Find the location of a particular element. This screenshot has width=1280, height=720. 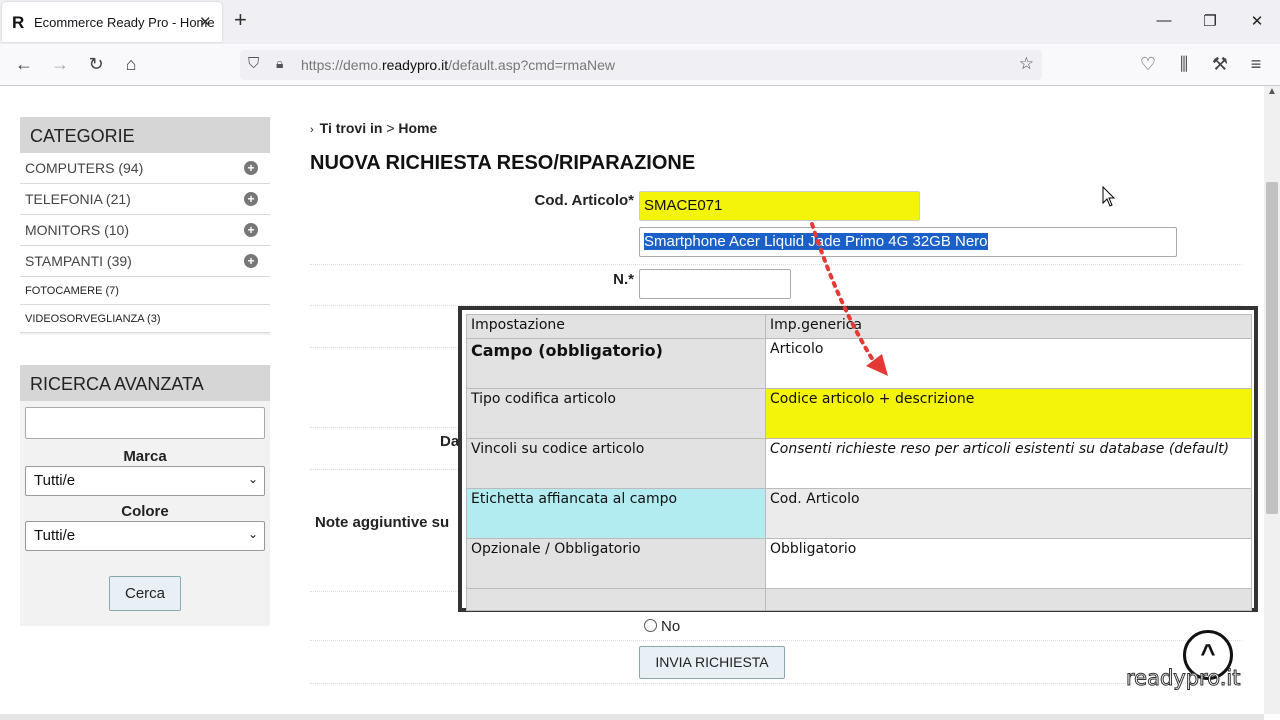

url-prefix: https://demo. is located at coordinates (341, 65).